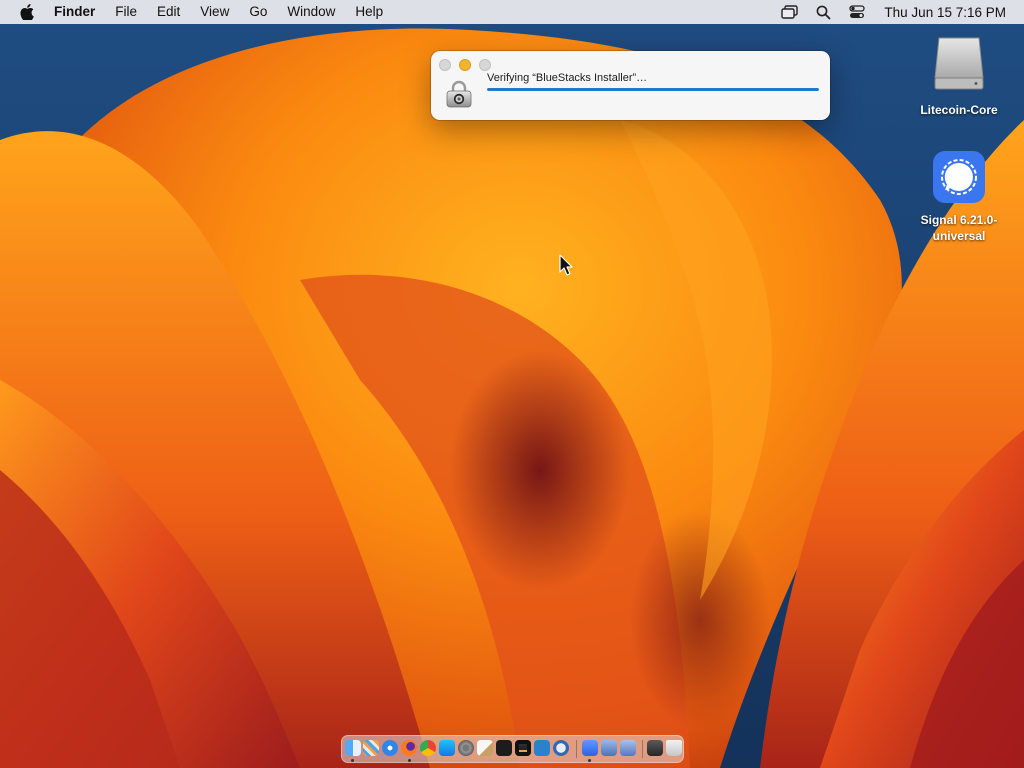 The height and width of the screenshot is (768, 1024). I want to click on gatekeeper-icon, so click(459, 94).